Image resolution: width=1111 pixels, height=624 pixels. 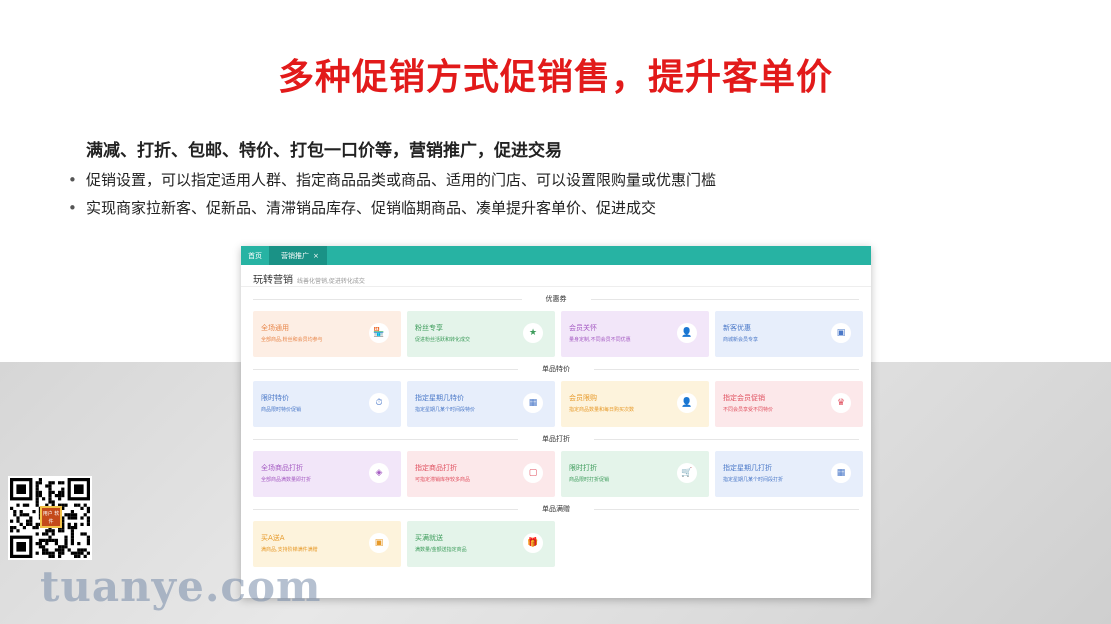 I want to click on page-header: 玩转营销 线善化营销,促进转化成交, so click(x=556, y=276).